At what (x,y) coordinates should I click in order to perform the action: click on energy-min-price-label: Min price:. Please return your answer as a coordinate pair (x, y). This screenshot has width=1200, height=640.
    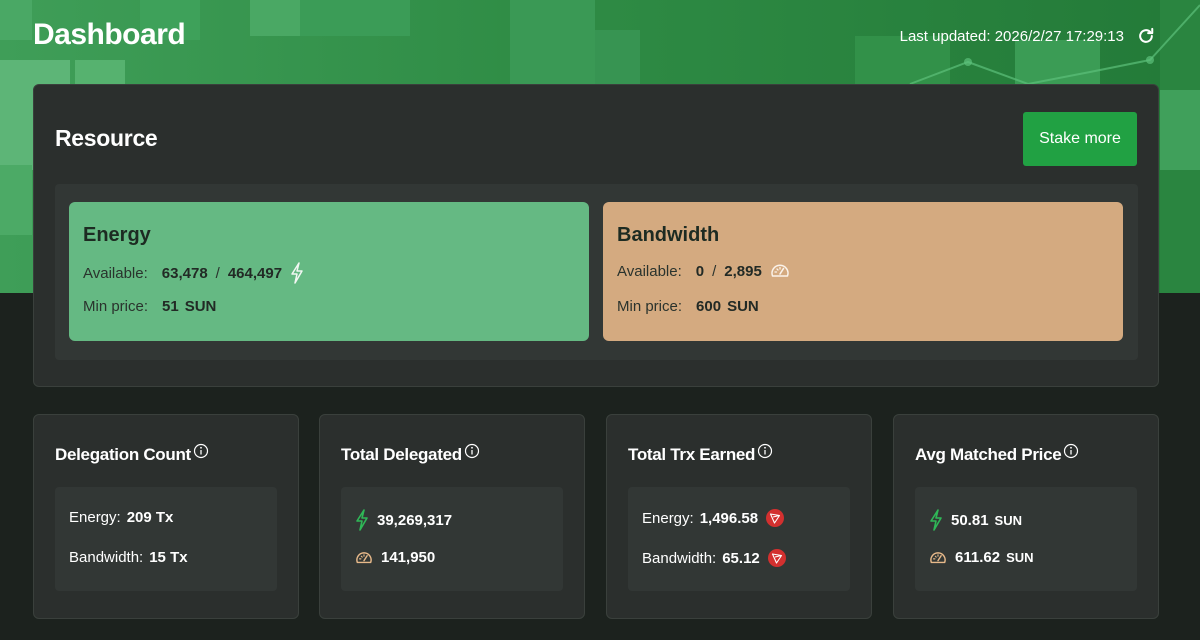
    Looking at the image, I should click on (116, 306).